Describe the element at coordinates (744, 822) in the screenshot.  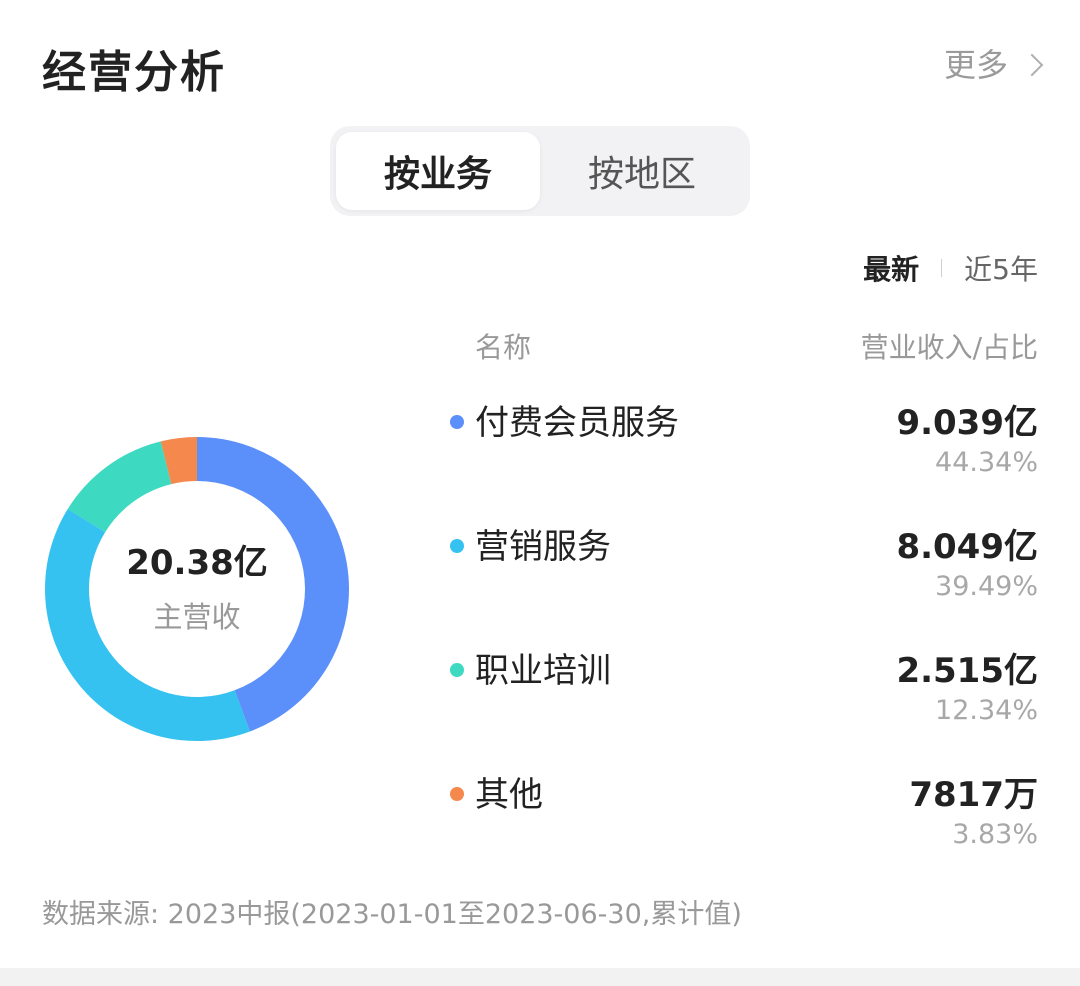
I see `legend-item: 其他 7817万 3.83%` at that location.